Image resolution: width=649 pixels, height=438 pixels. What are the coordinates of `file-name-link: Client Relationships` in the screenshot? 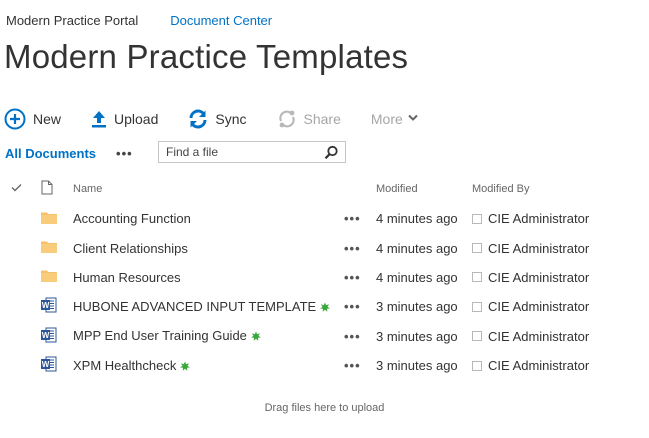 It's located at (130, 248).